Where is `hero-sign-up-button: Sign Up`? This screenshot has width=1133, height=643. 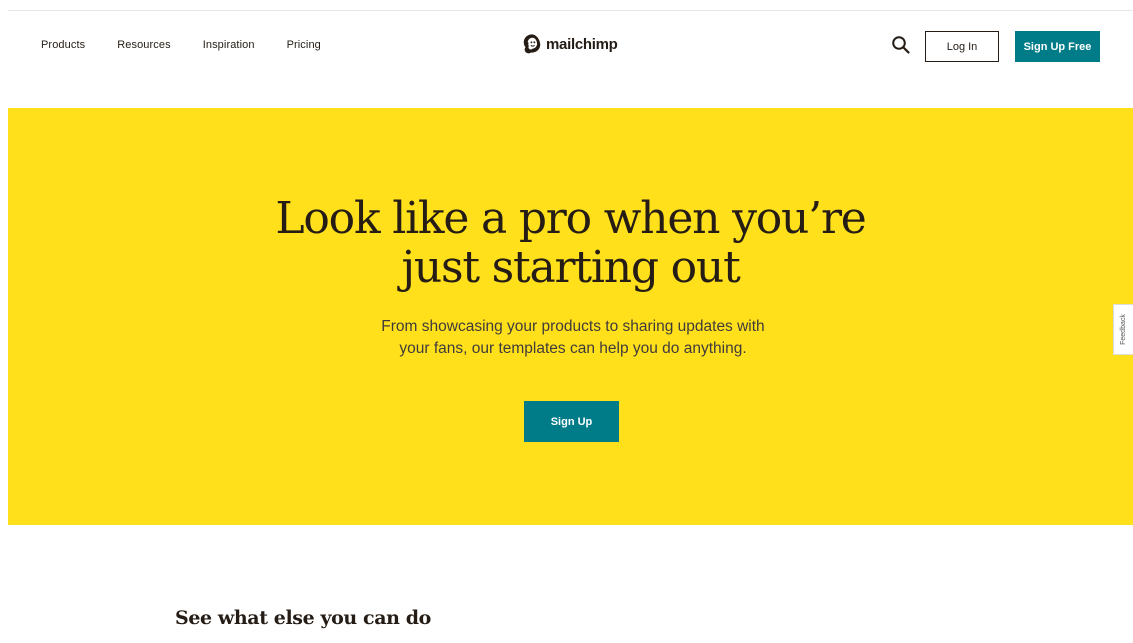 hero-sign-up-button: Sign Up is located at coordinates (571, 421).